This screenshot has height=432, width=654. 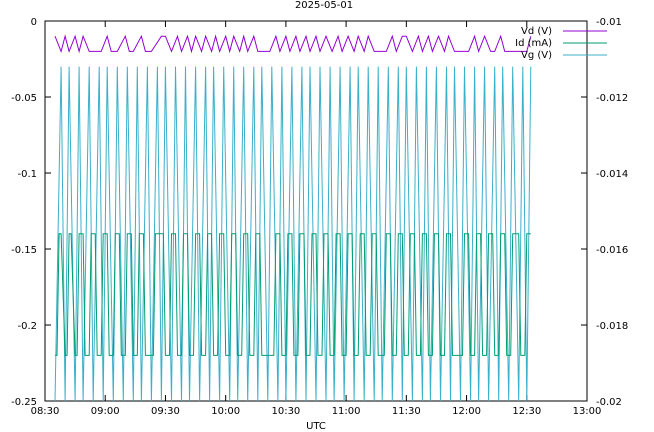 I want to click on x-tick-label: 10:30, so click(x=285, y=411).